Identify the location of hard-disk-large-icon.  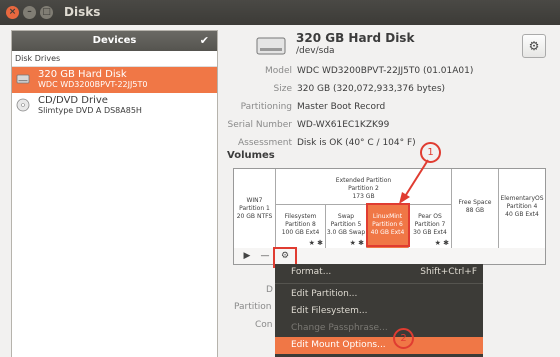
(271, 46).